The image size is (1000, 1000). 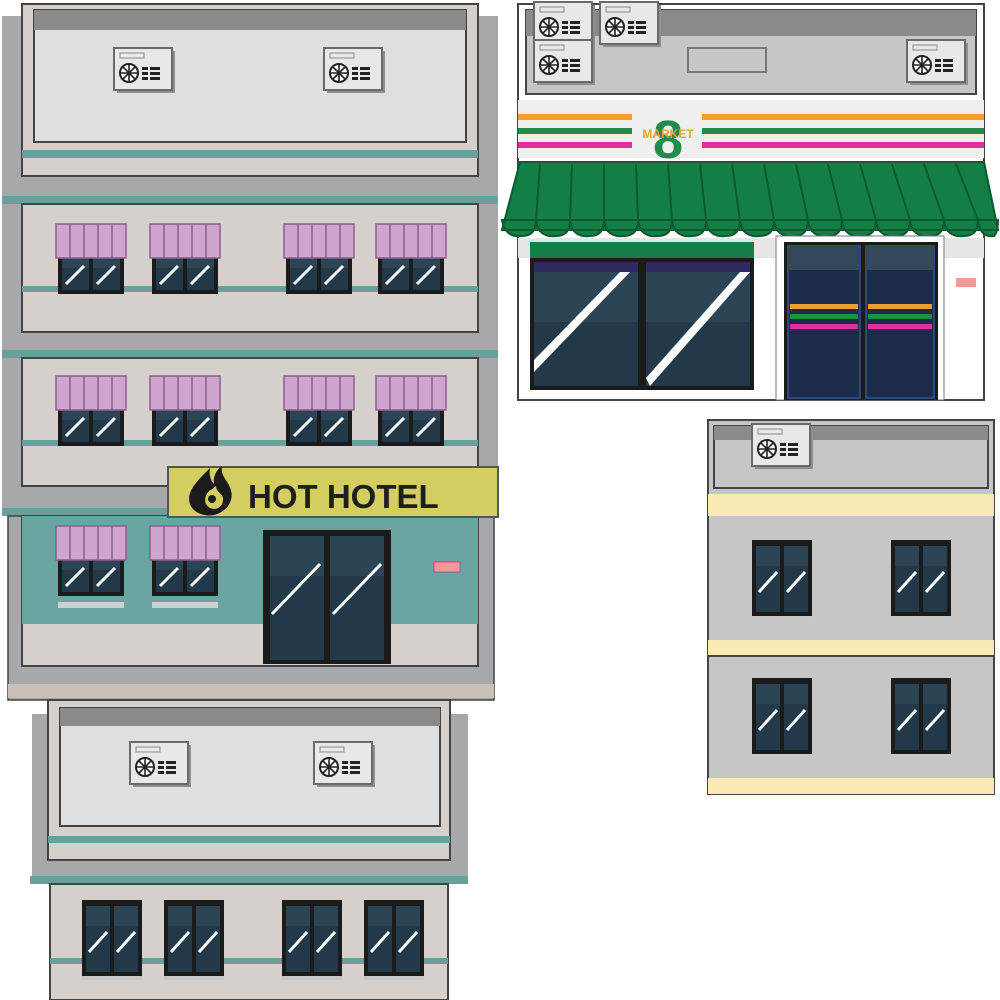 What do you see at coordinates (343, 496) in the screenshot?
I see `hotel-sign-text: HOT HOTEL` at bounding box center [343, 496].